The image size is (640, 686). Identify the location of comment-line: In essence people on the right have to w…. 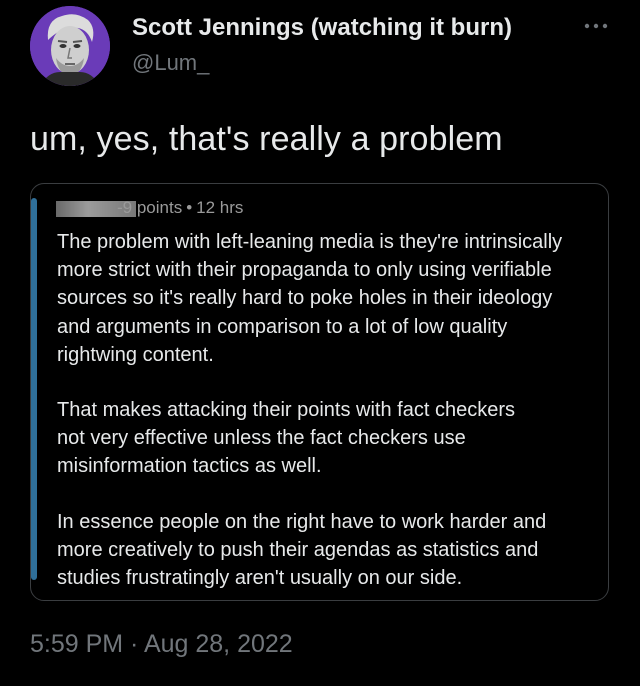
(302, 521).